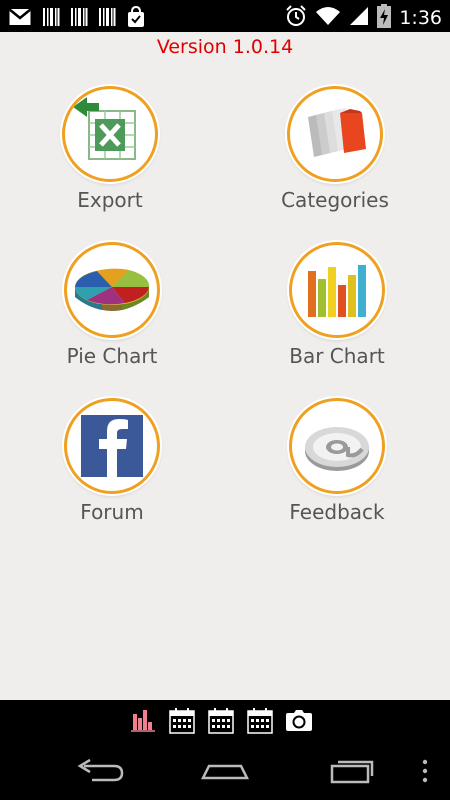  I want to click on toolbar-icon-row, so click(221, 721).